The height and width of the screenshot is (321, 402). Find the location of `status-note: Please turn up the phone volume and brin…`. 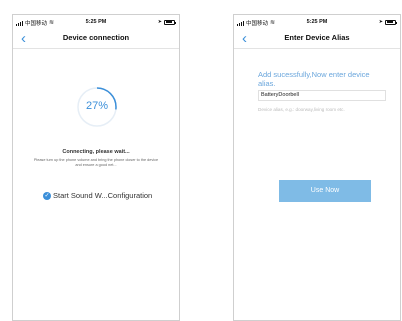

status-note: Please turn up the phone volume and brin… is located at coordinates (96, 162).